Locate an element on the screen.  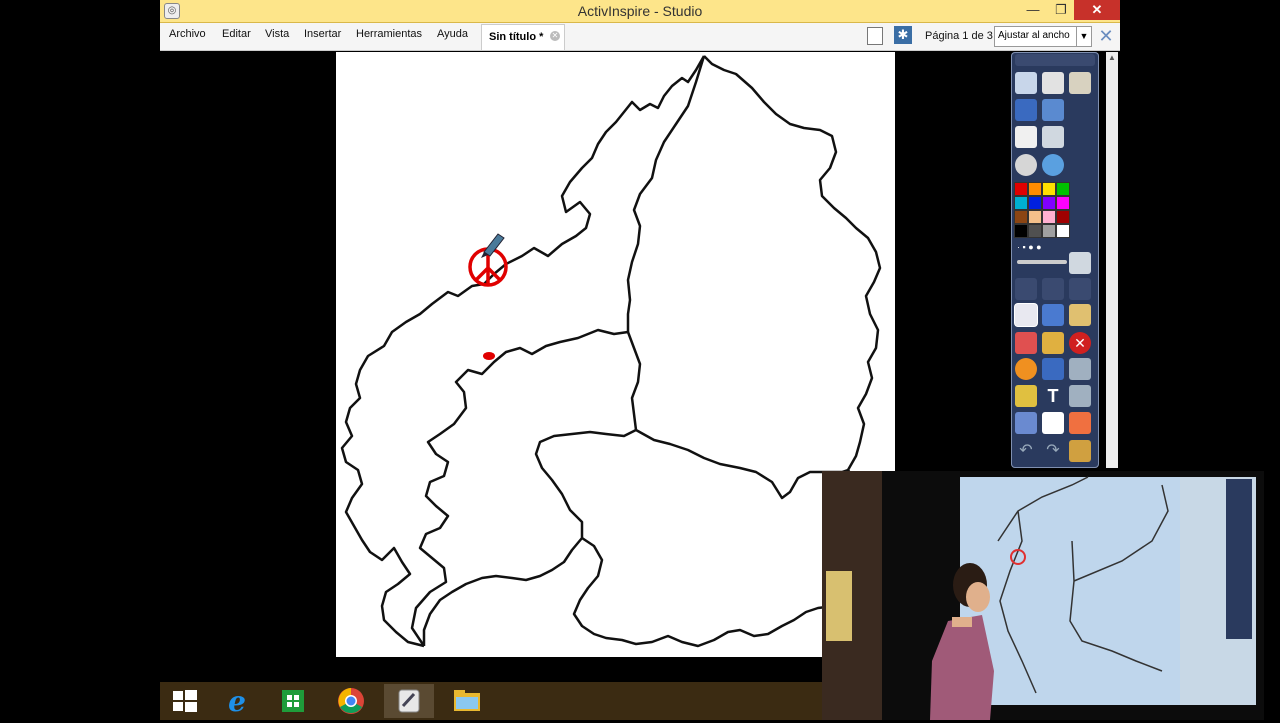
map-coast-south is located at coordinates (519, 487).